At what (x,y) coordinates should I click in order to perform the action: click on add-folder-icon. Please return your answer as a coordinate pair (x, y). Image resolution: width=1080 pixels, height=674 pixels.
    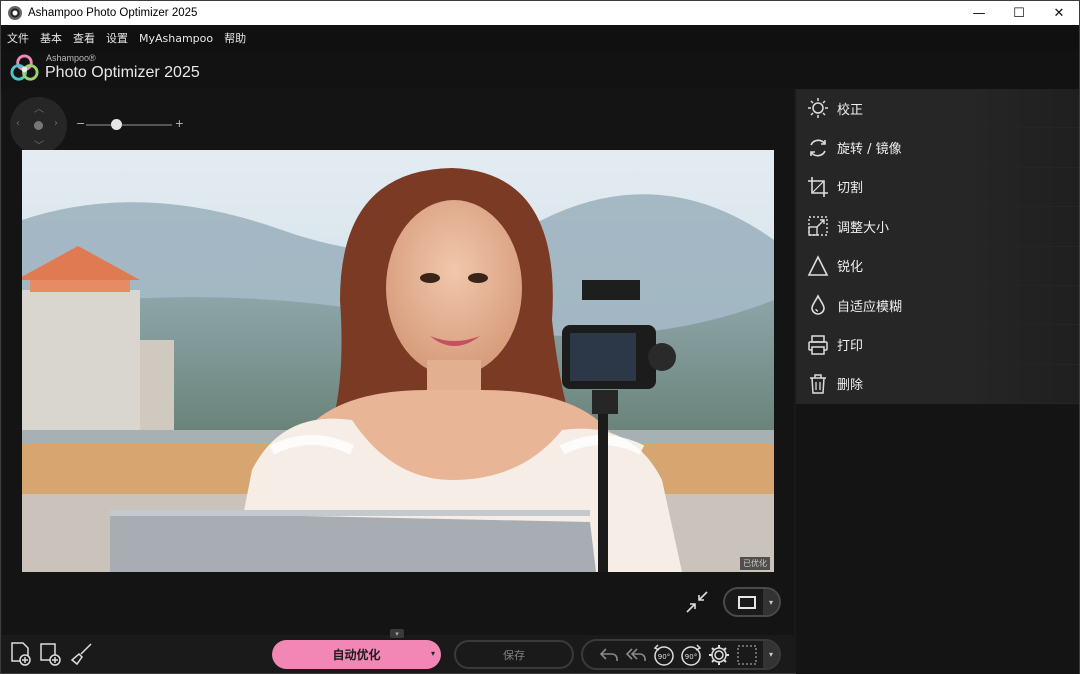
    Looking at the image, I should click on (51, 654).